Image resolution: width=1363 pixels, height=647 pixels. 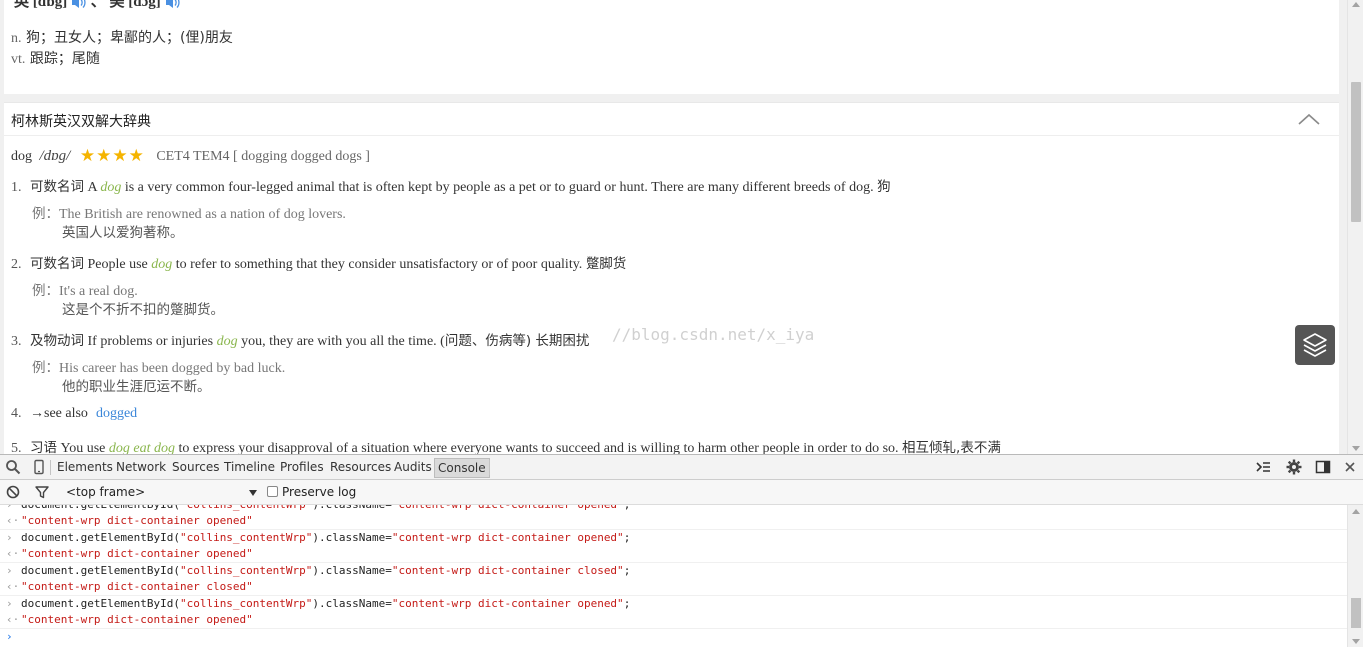 I want to click on example-en: 例：It's a real dog., so click(x=85, y=289).